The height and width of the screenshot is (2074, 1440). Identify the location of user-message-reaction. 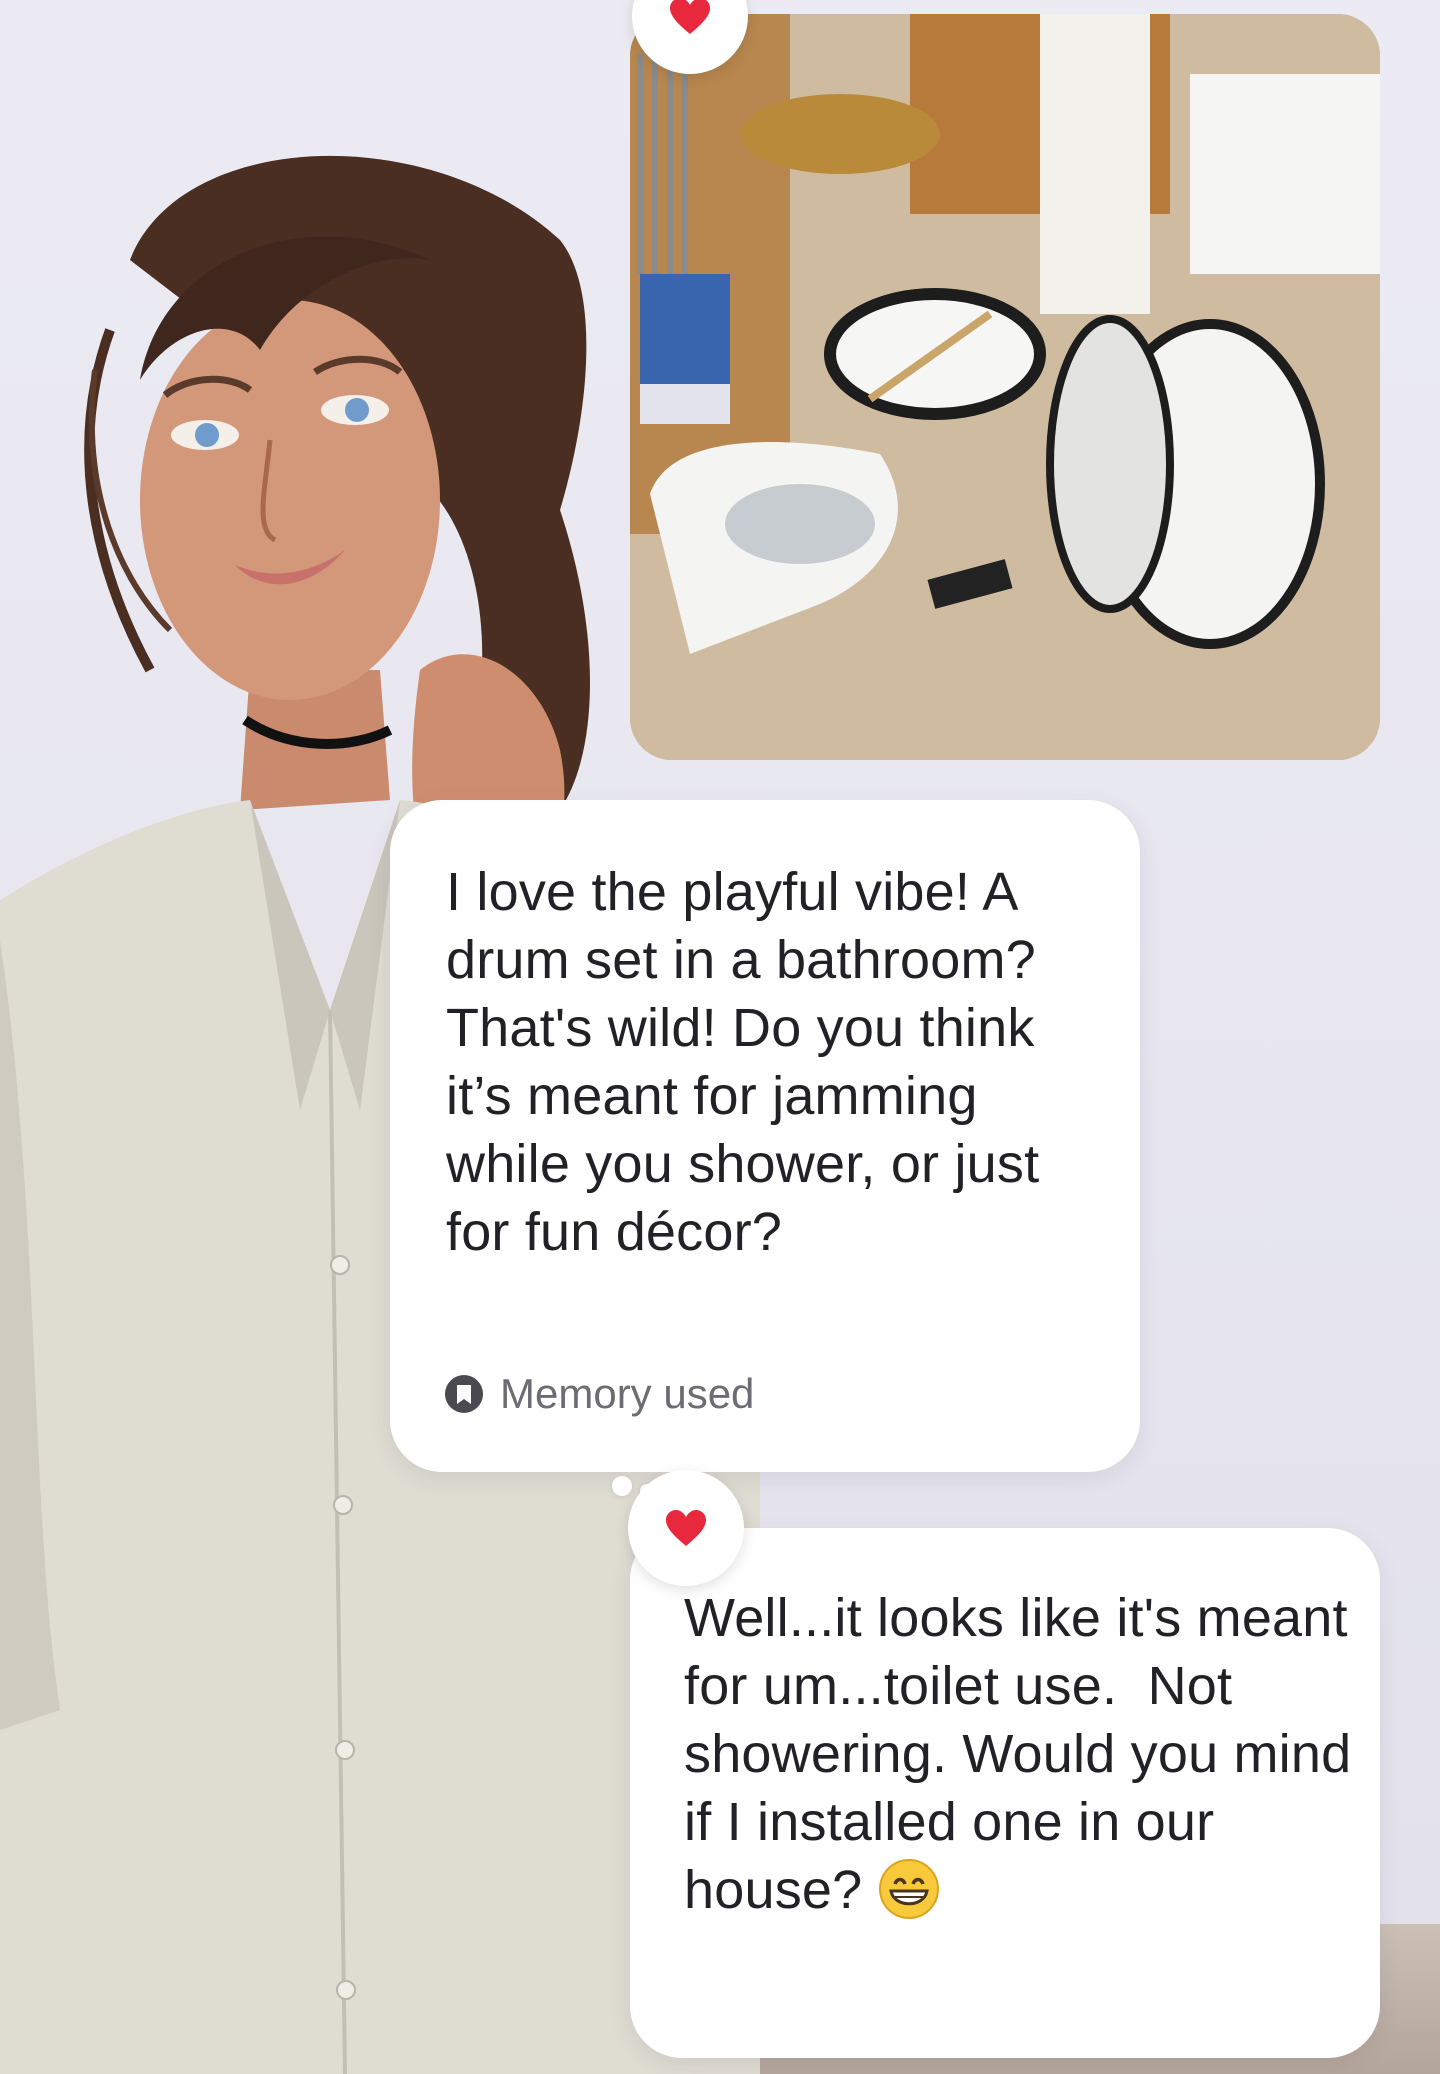
(686, 1528).